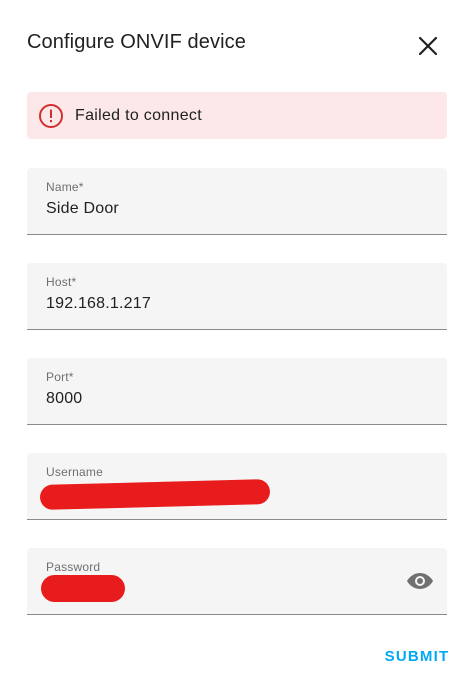  I want to click on submit-button: SUBMIT, so click(417, 656).